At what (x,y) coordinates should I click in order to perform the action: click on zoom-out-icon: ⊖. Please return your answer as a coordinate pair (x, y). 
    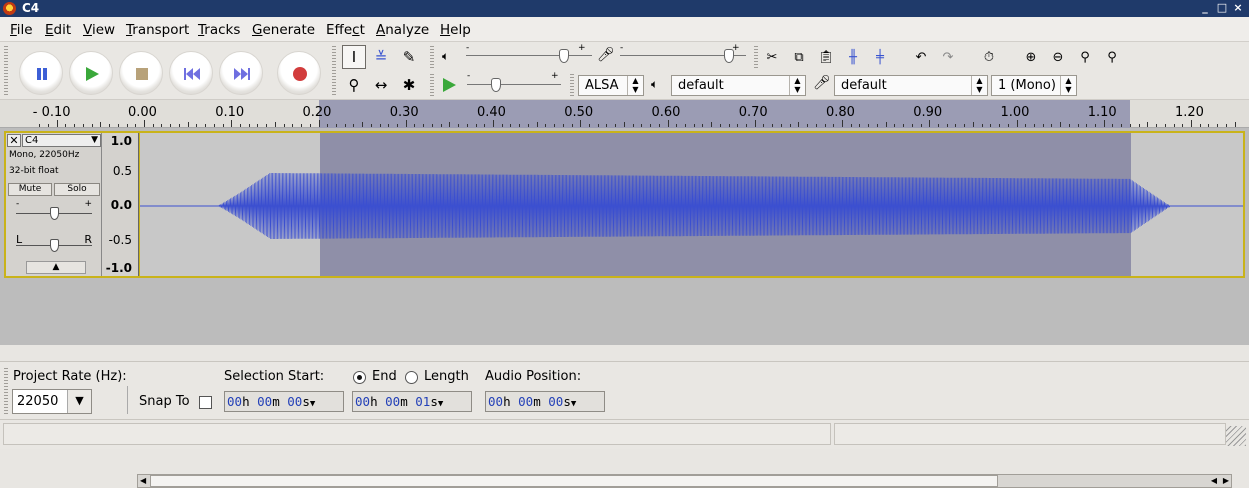
    Looking at the image, I should click on (1058, 57).